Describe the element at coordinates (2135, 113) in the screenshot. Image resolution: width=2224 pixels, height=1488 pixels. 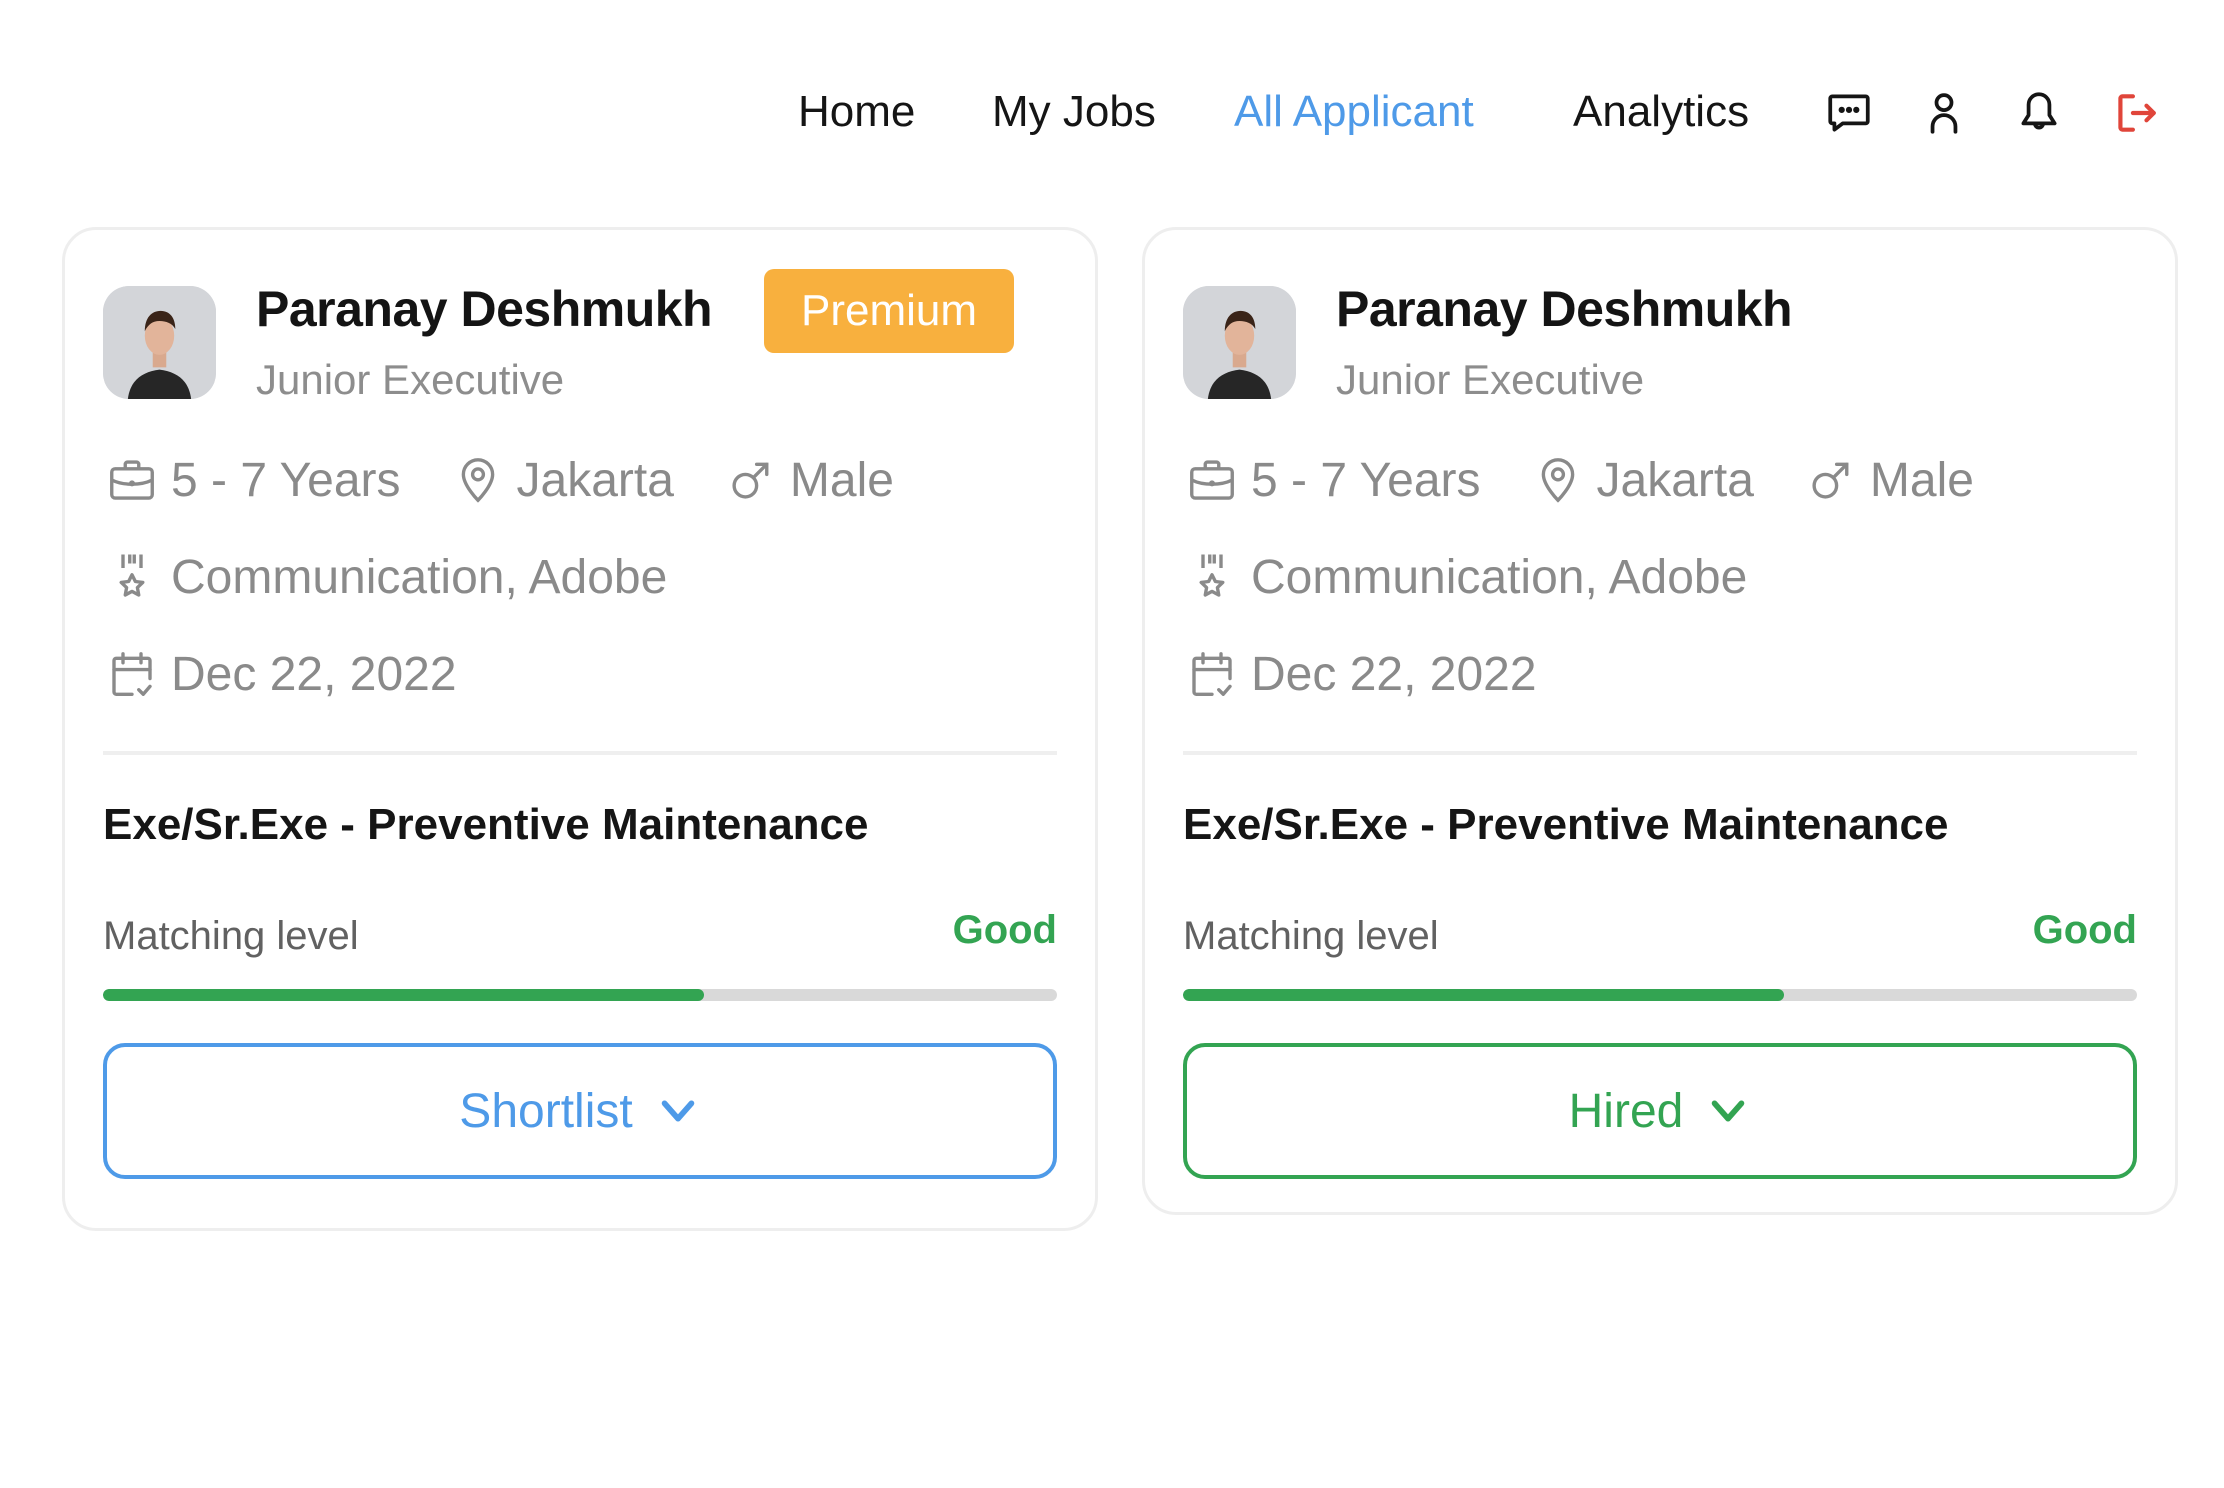
I see `logout-icon` at that location.